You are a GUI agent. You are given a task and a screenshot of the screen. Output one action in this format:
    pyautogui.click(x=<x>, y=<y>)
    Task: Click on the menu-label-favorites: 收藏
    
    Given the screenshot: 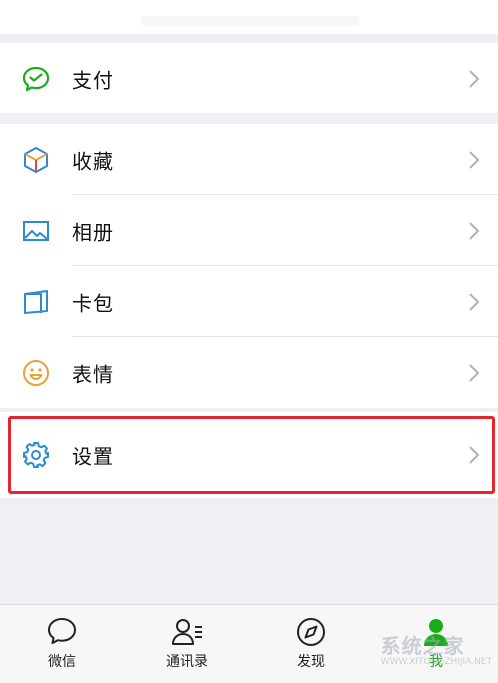 What is the action you would take?
    pyautogui.click(x=93, y=161)
    